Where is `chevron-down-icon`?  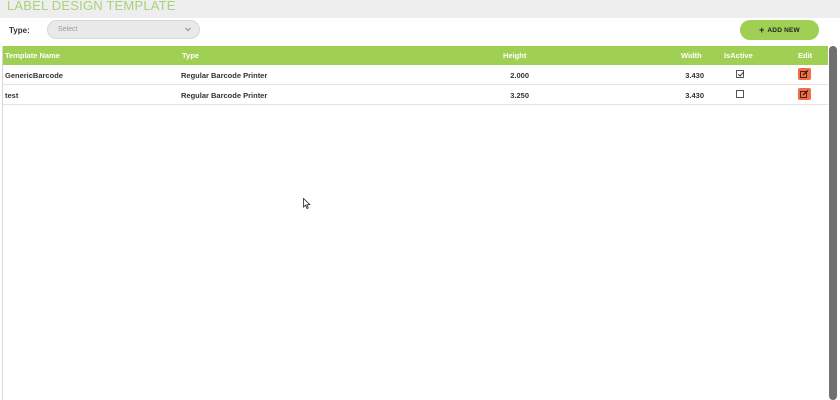
chevron-down-icon is located at coordinates (188, 29).